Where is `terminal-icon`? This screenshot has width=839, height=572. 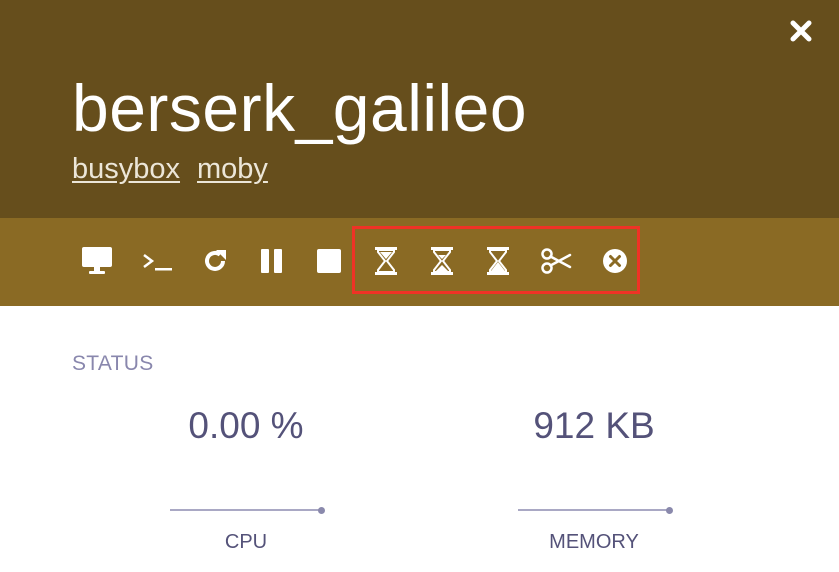
terminal-icon is located at coordinates (157, 262).